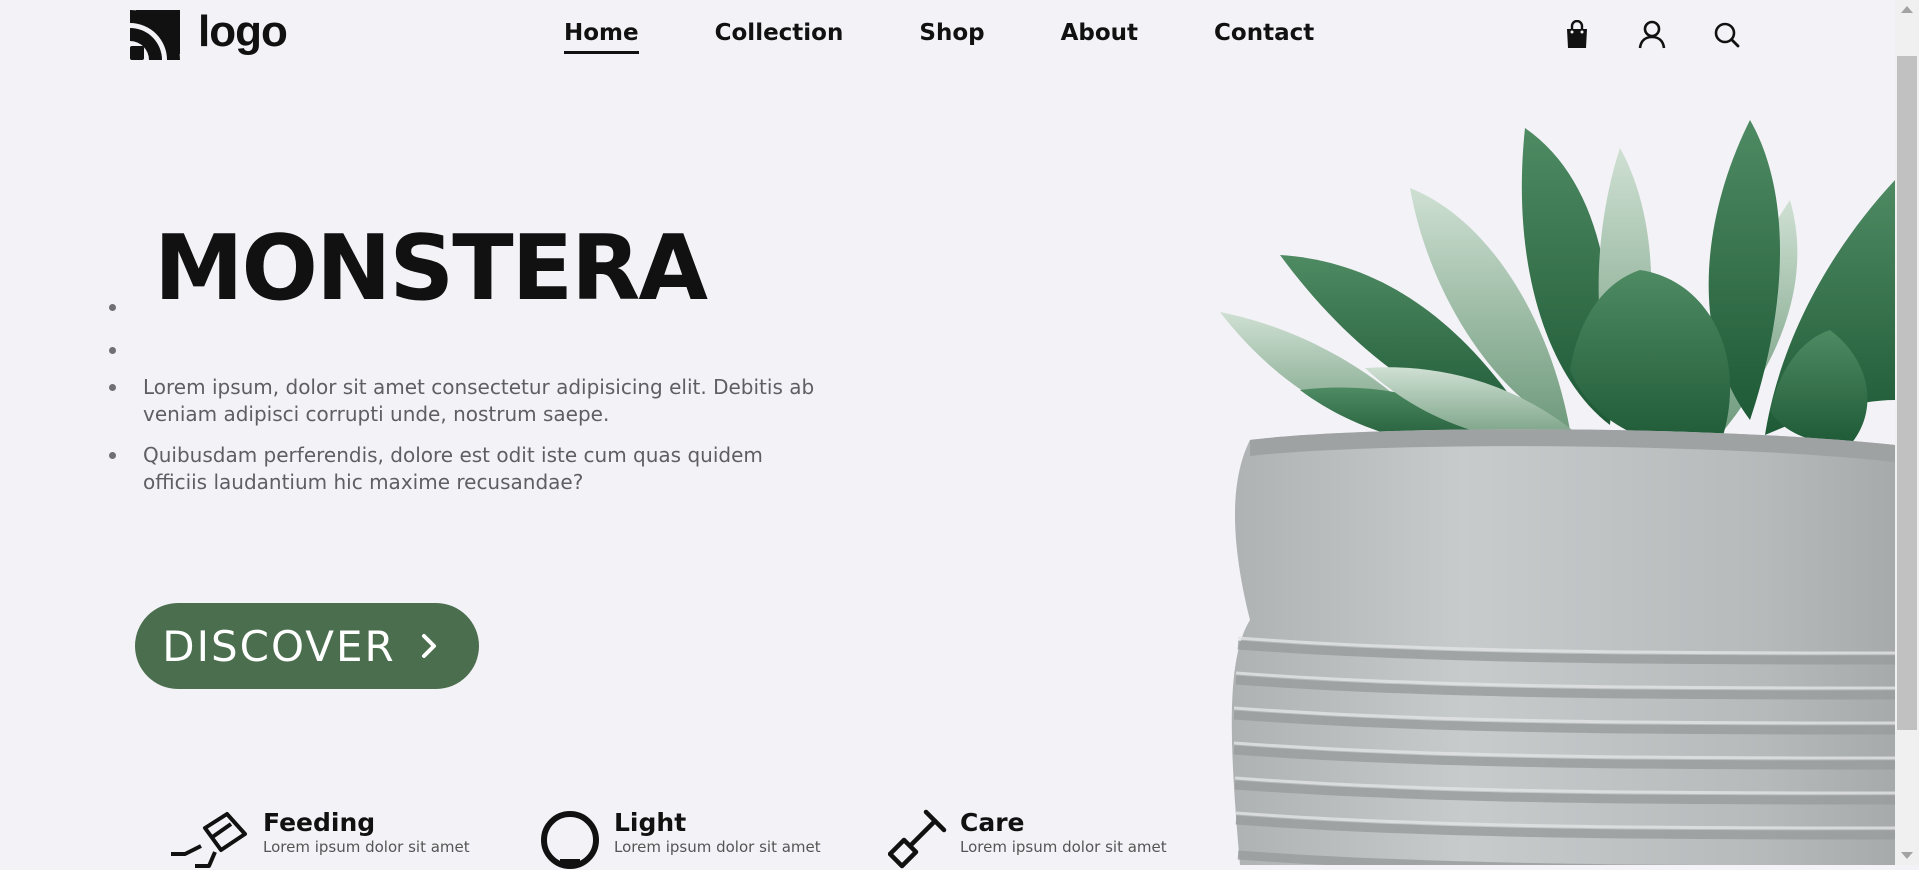 The height and width of the screenshot is (870, 1919). I want to click on nav-home-link: Home, so click(601, 37).